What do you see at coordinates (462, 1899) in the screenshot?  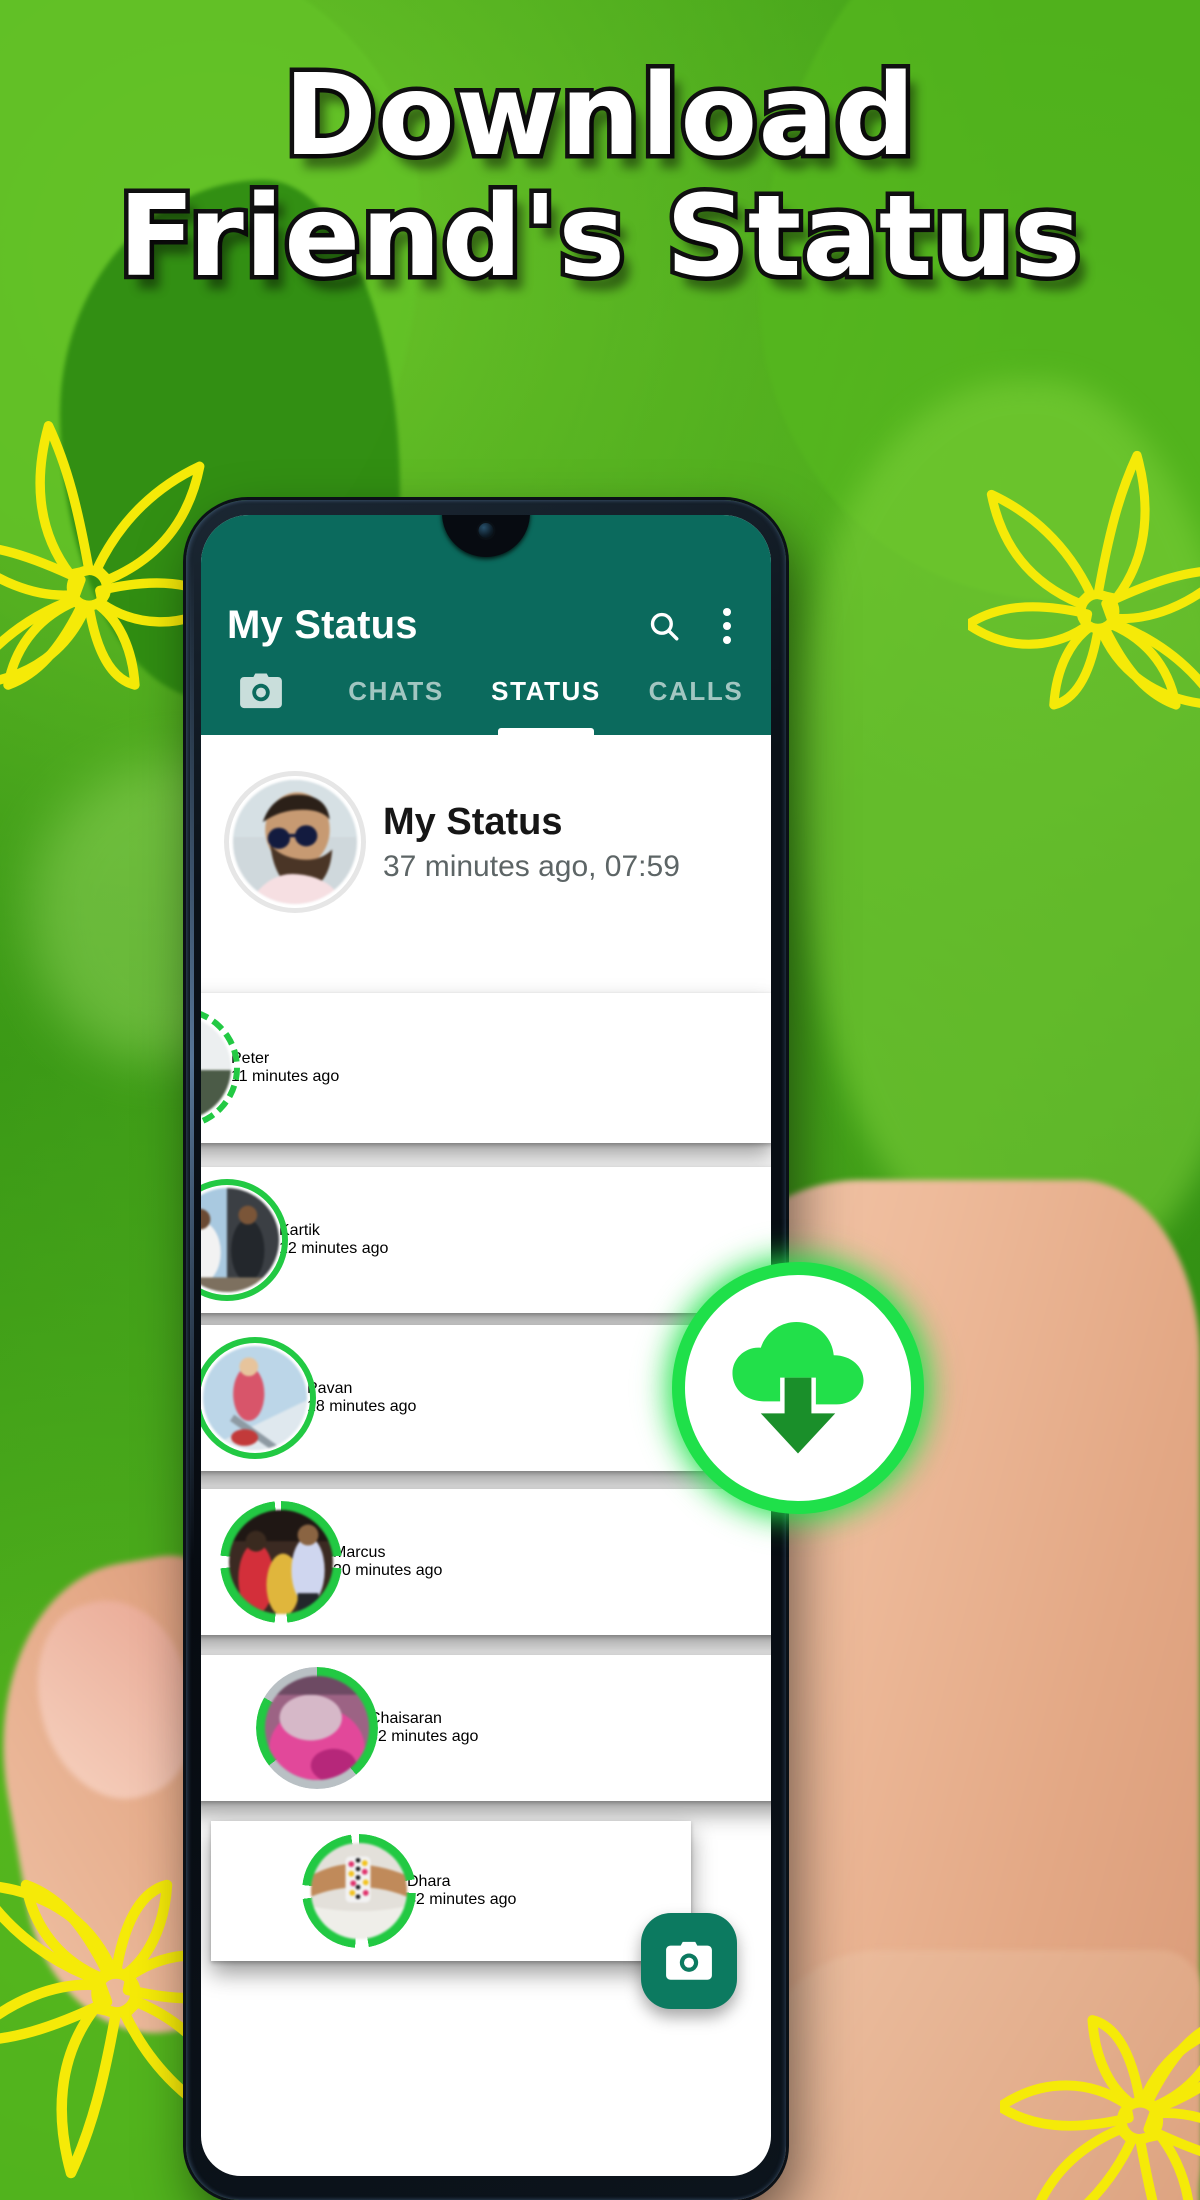 I see `list-item-time: 42 minutes ago` at bounding box center [462, 1899].